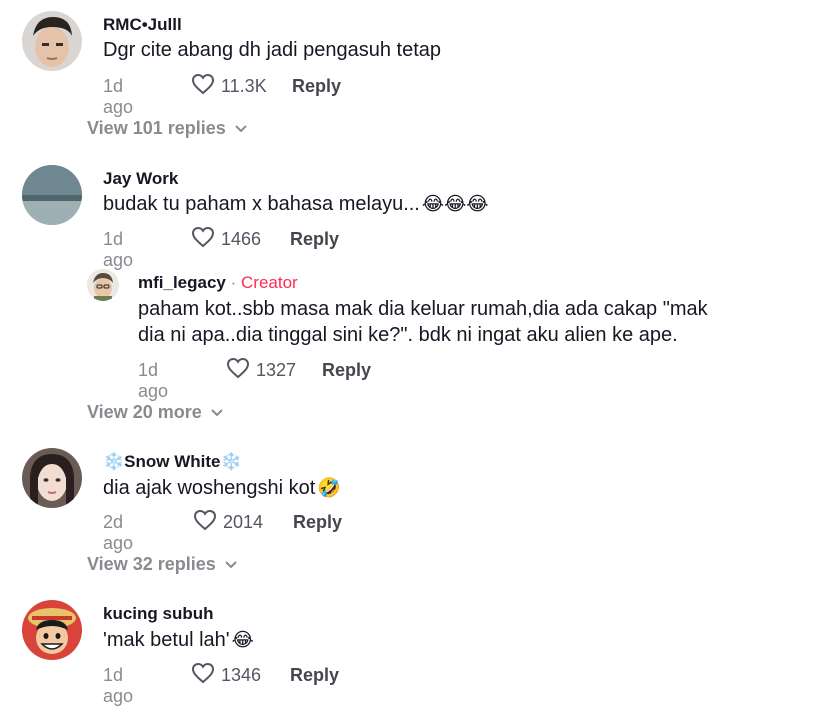  Describe the element at coordinates (241, 675) in the screenshot. I see `like-count: 1346` at that location.